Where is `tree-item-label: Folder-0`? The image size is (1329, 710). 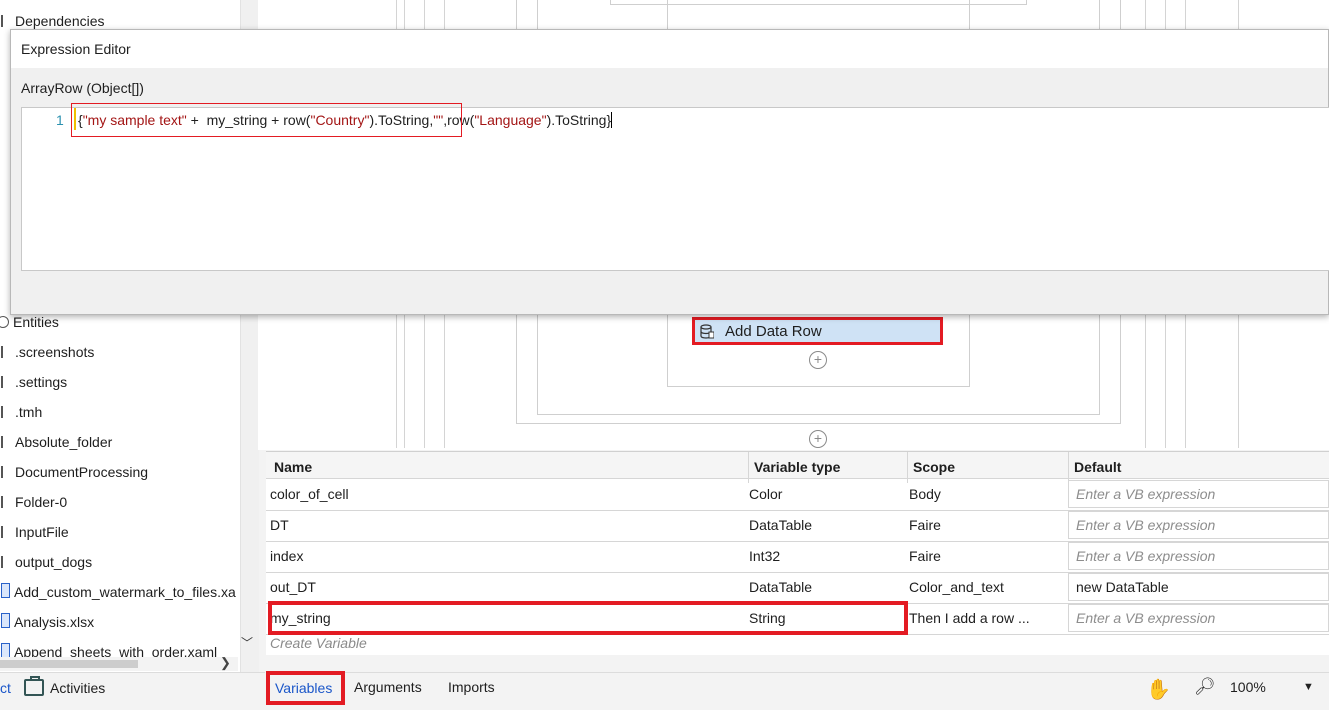
tree-item-label: Folder-0 is located at coordinates (41, 502).